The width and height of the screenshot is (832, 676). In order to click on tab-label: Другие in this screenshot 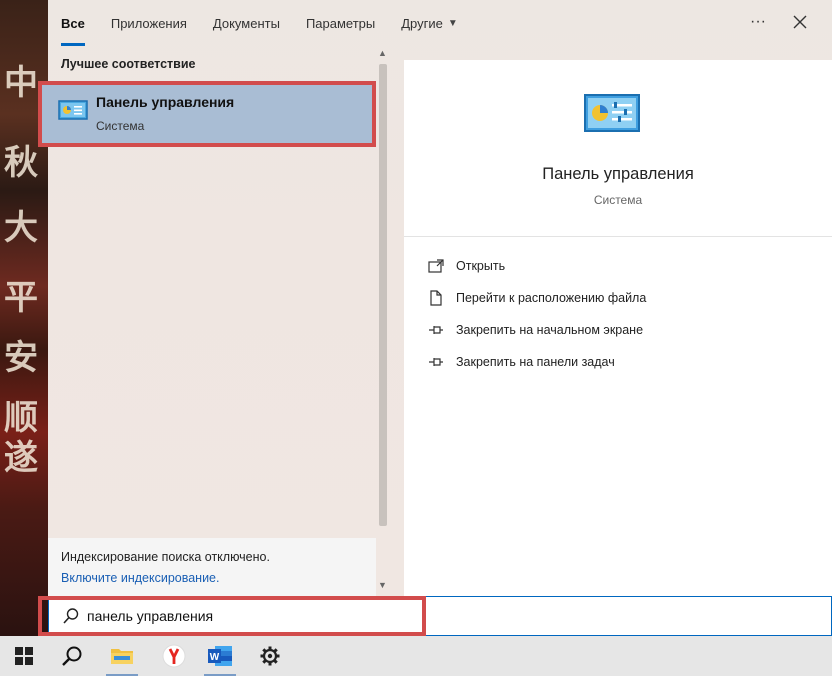, I will do `click(422, 23)`.